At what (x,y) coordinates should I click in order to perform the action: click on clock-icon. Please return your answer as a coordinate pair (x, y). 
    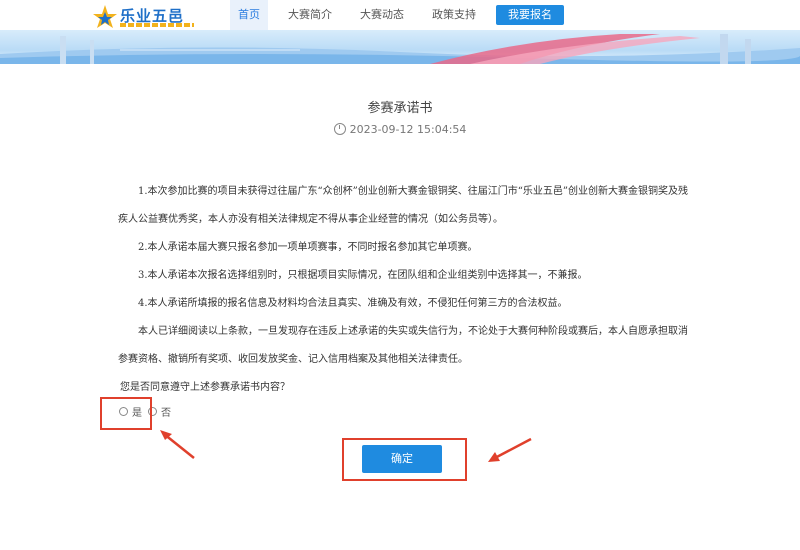
    Looking at the image, I should click on (339, 129).